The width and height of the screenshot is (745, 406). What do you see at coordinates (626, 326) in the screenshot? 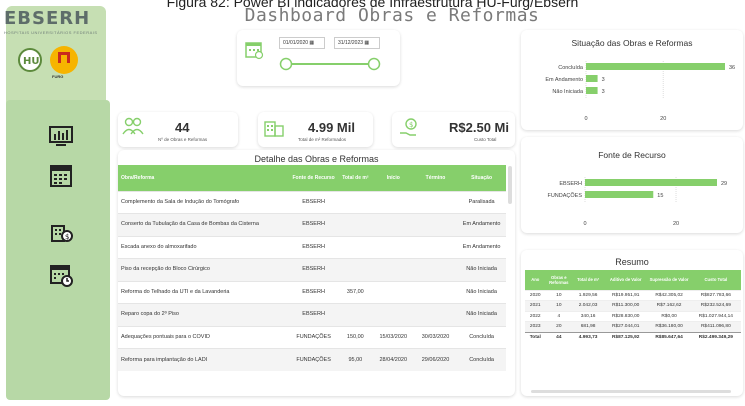
I see `cell-aditivo: R$27.044,01` at bounding box center [626, 326].